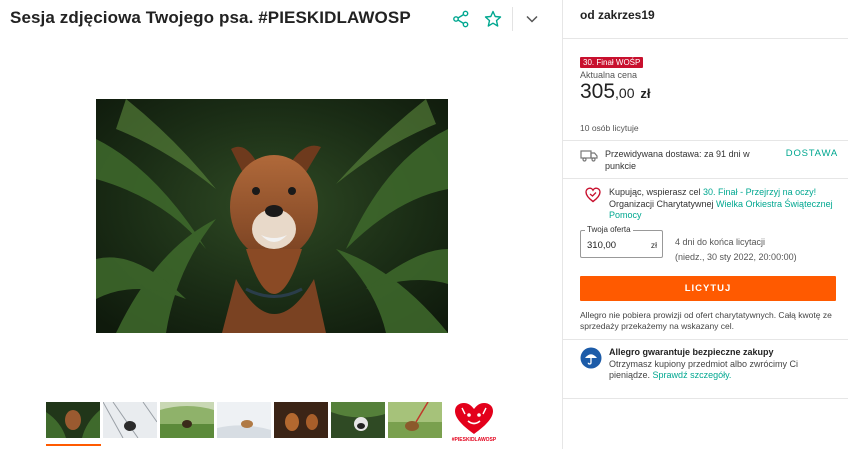  Describe the element at coordinates (474, 418) in the screenshot. I see `wosp-heart-icon` at that location.